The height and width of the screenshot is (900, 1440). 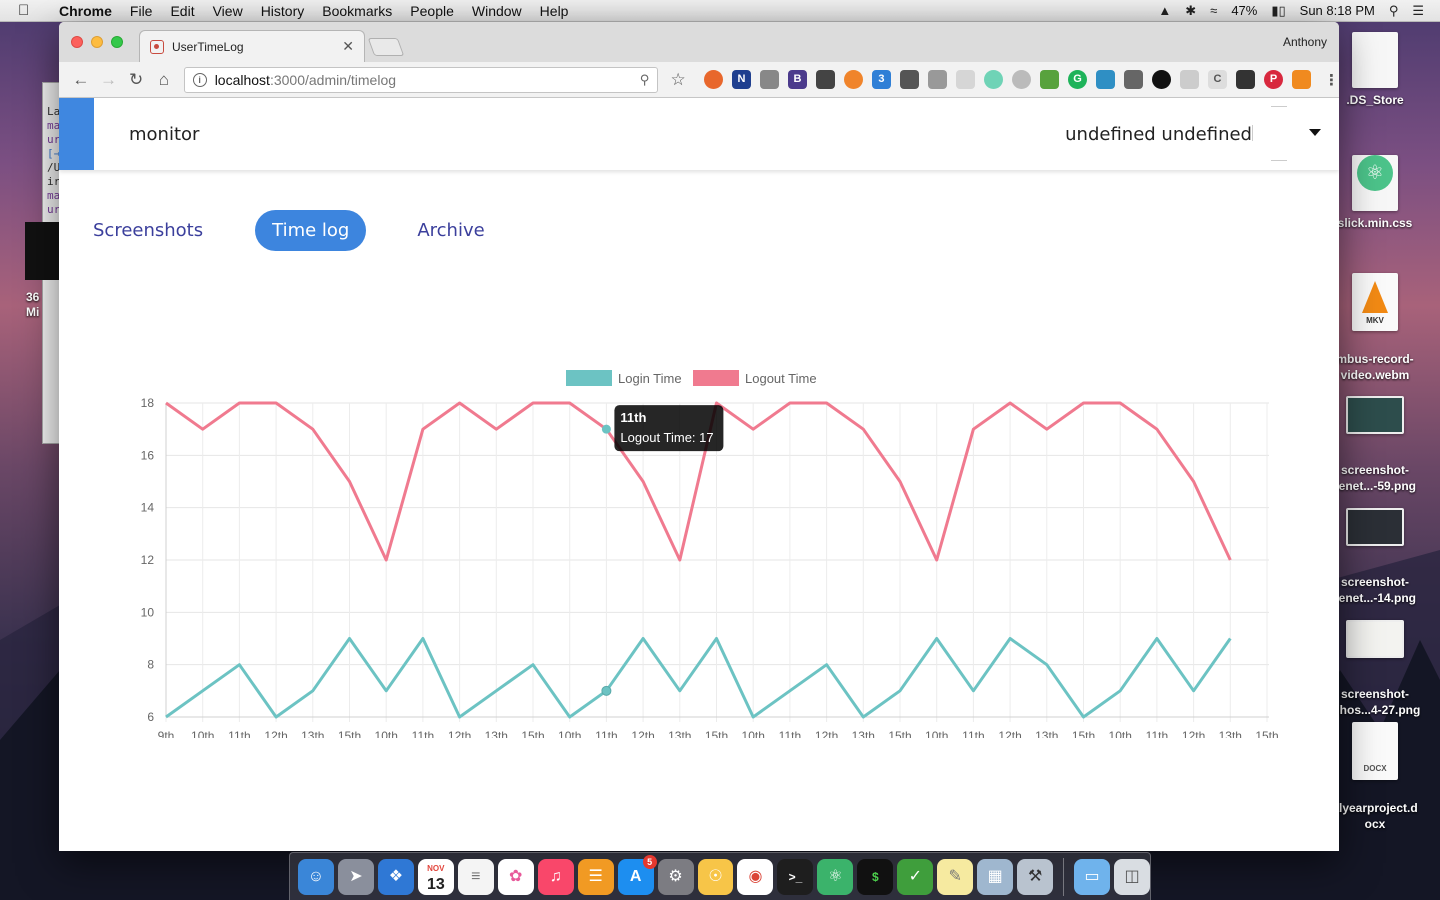 What do you see at coordinates (239, 733) in the screenshot?
I see `x-tick-label: 11th` at bounding box center [239, 733].